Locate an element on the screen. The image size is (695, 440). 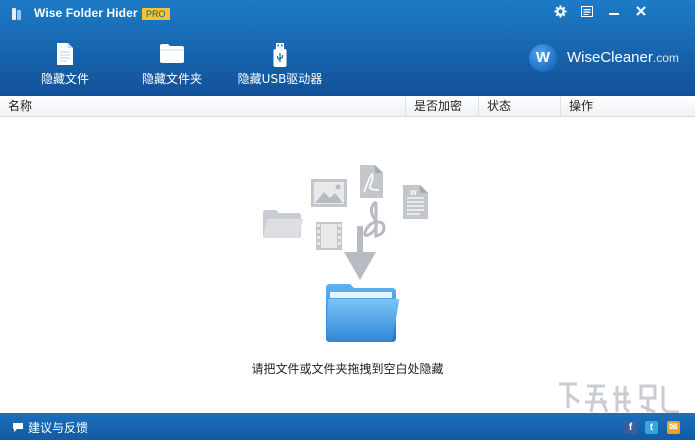
column-status: 状态 is located at coordinates (519, 106).